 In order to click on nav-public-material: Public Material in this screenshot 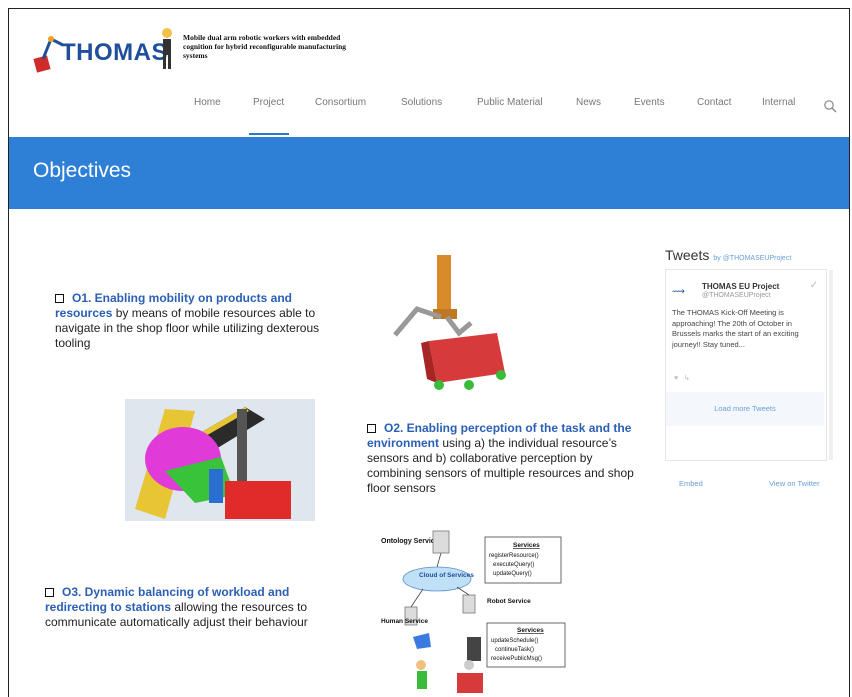, I will do `click(510, 102)`.